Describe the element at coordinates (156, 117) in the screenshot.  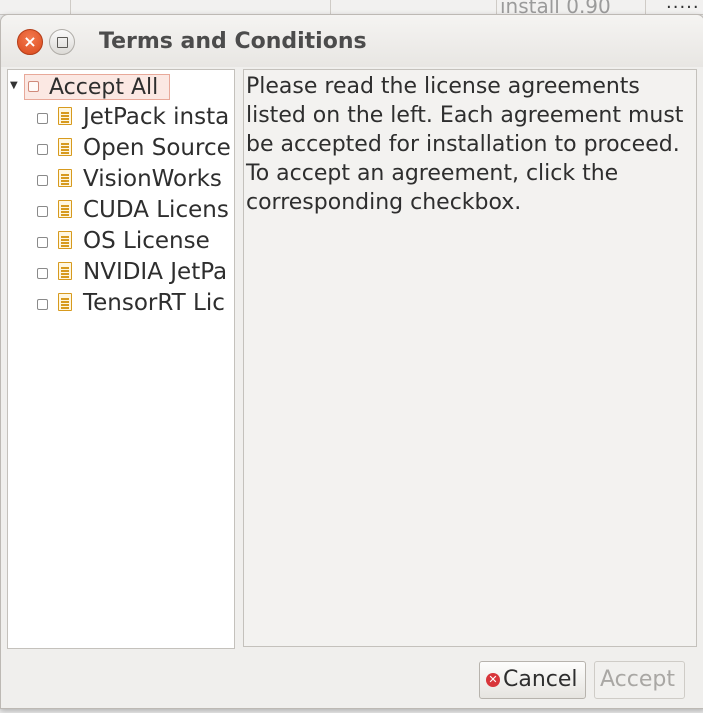
I see `license-label: JetPack insta` at that location.